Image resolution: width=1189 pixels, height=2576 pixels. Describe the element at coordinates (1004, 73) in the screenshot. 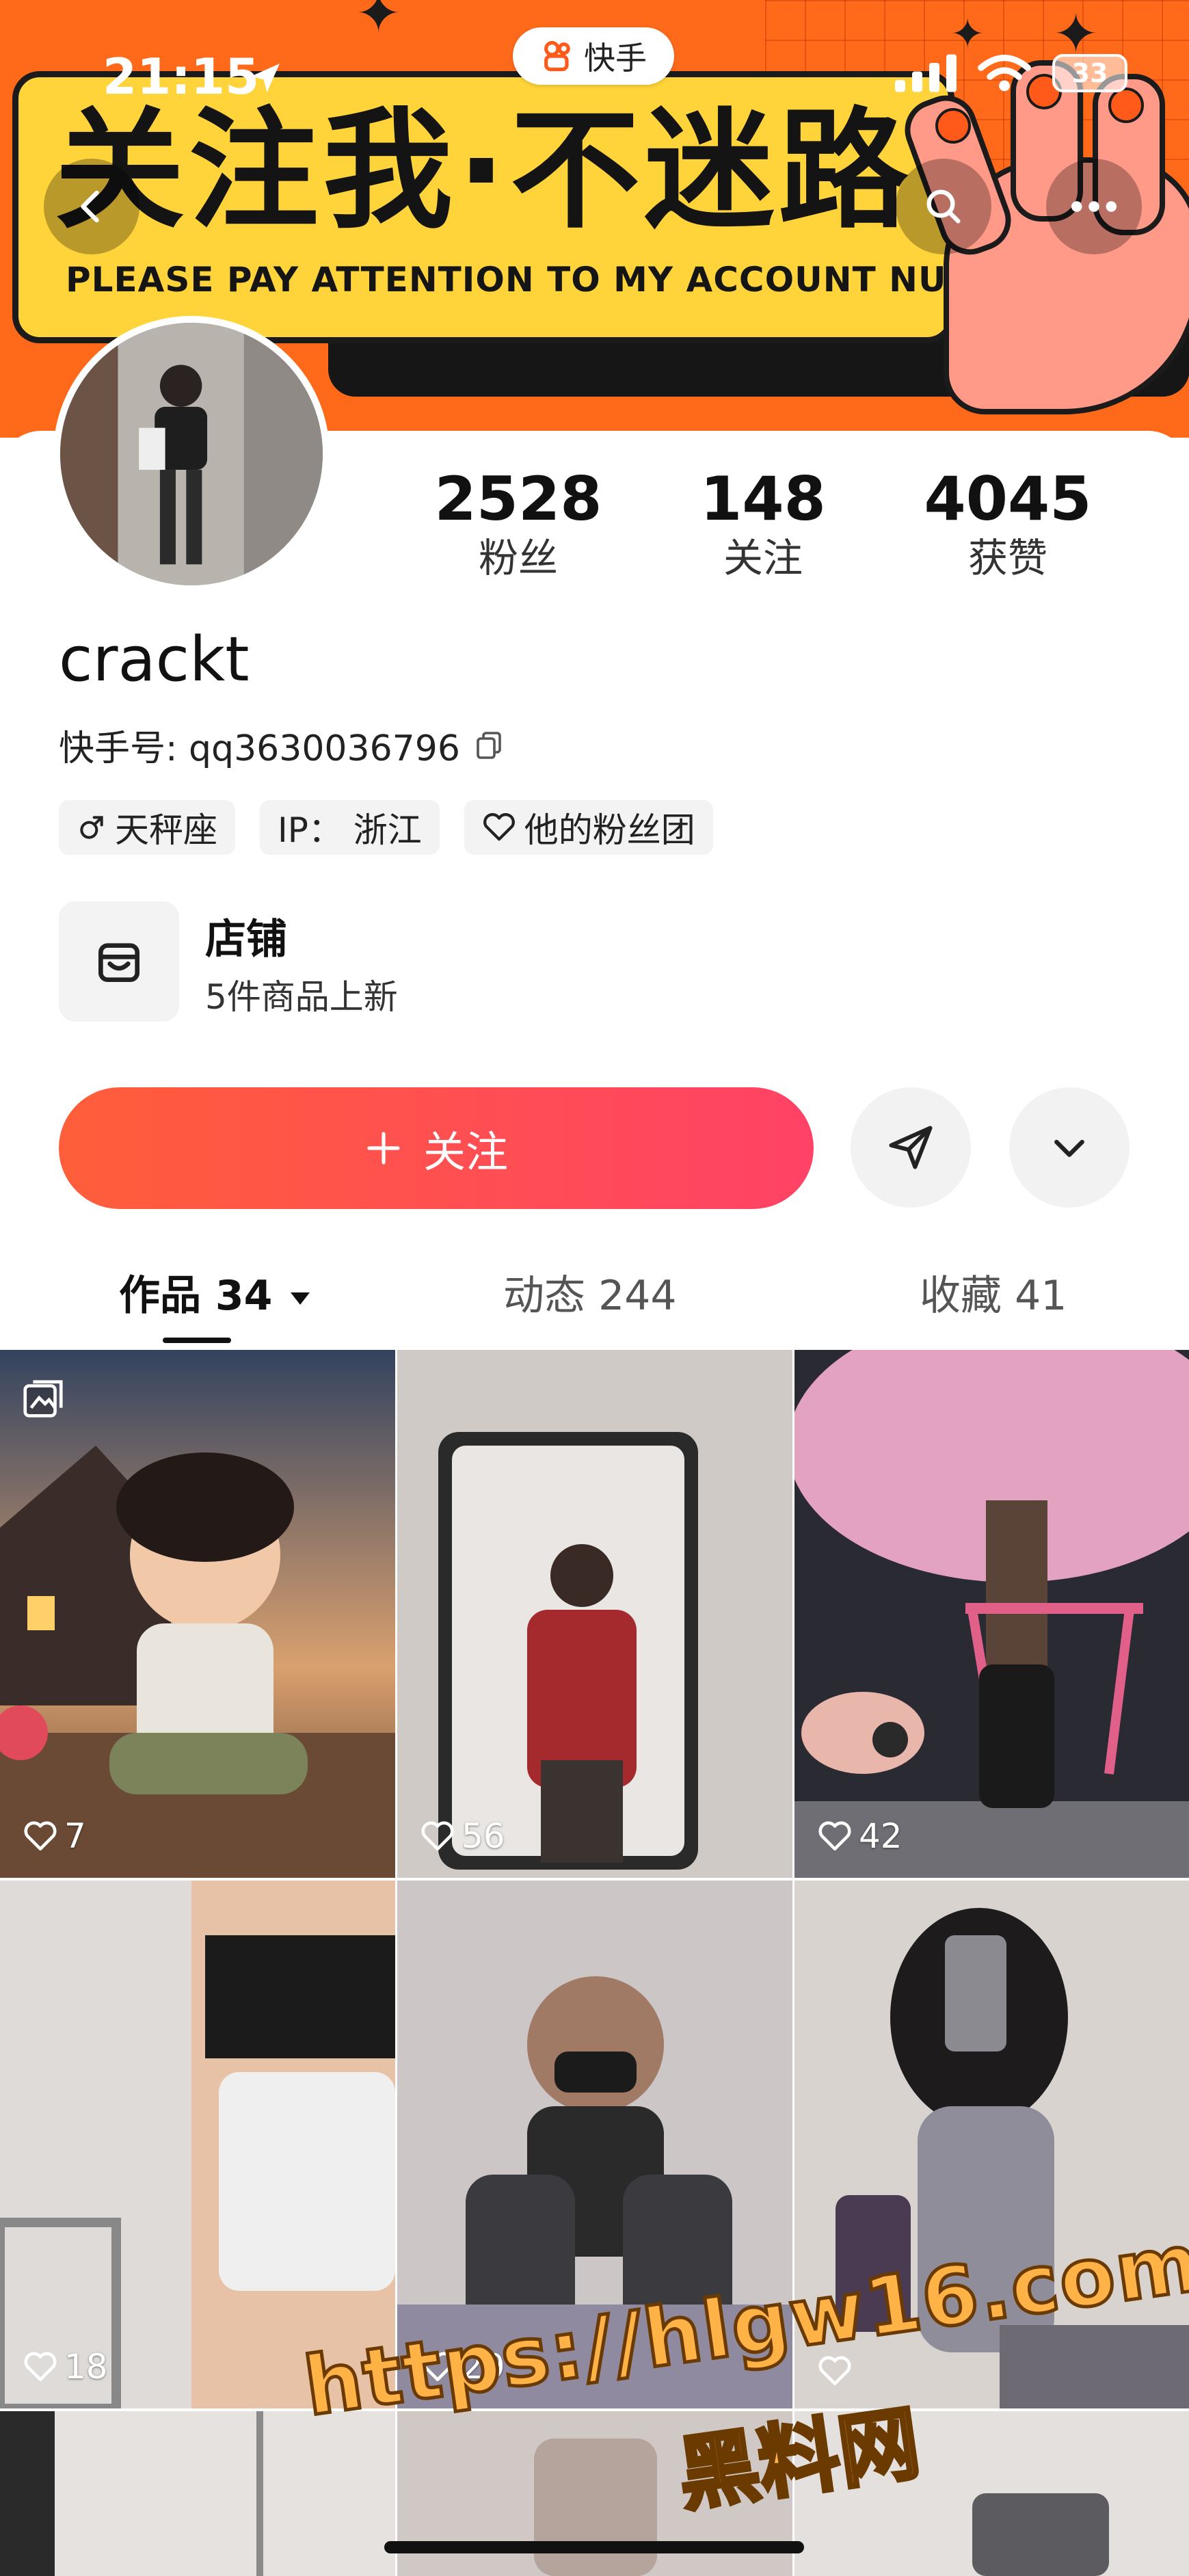

I see `wifi-icon` at that location.